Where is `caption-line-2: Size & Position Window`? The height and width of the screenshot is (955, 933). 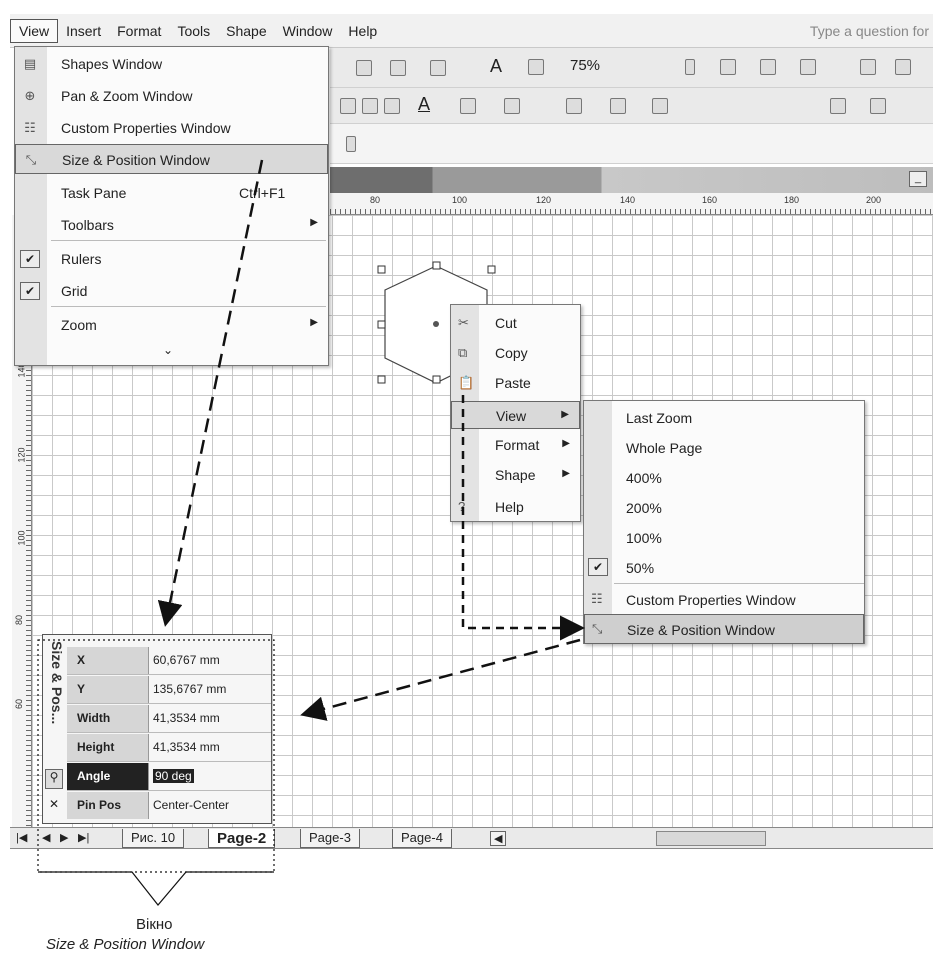 caption-line-2: Size & Position Window is located at coordinates (125, 944).